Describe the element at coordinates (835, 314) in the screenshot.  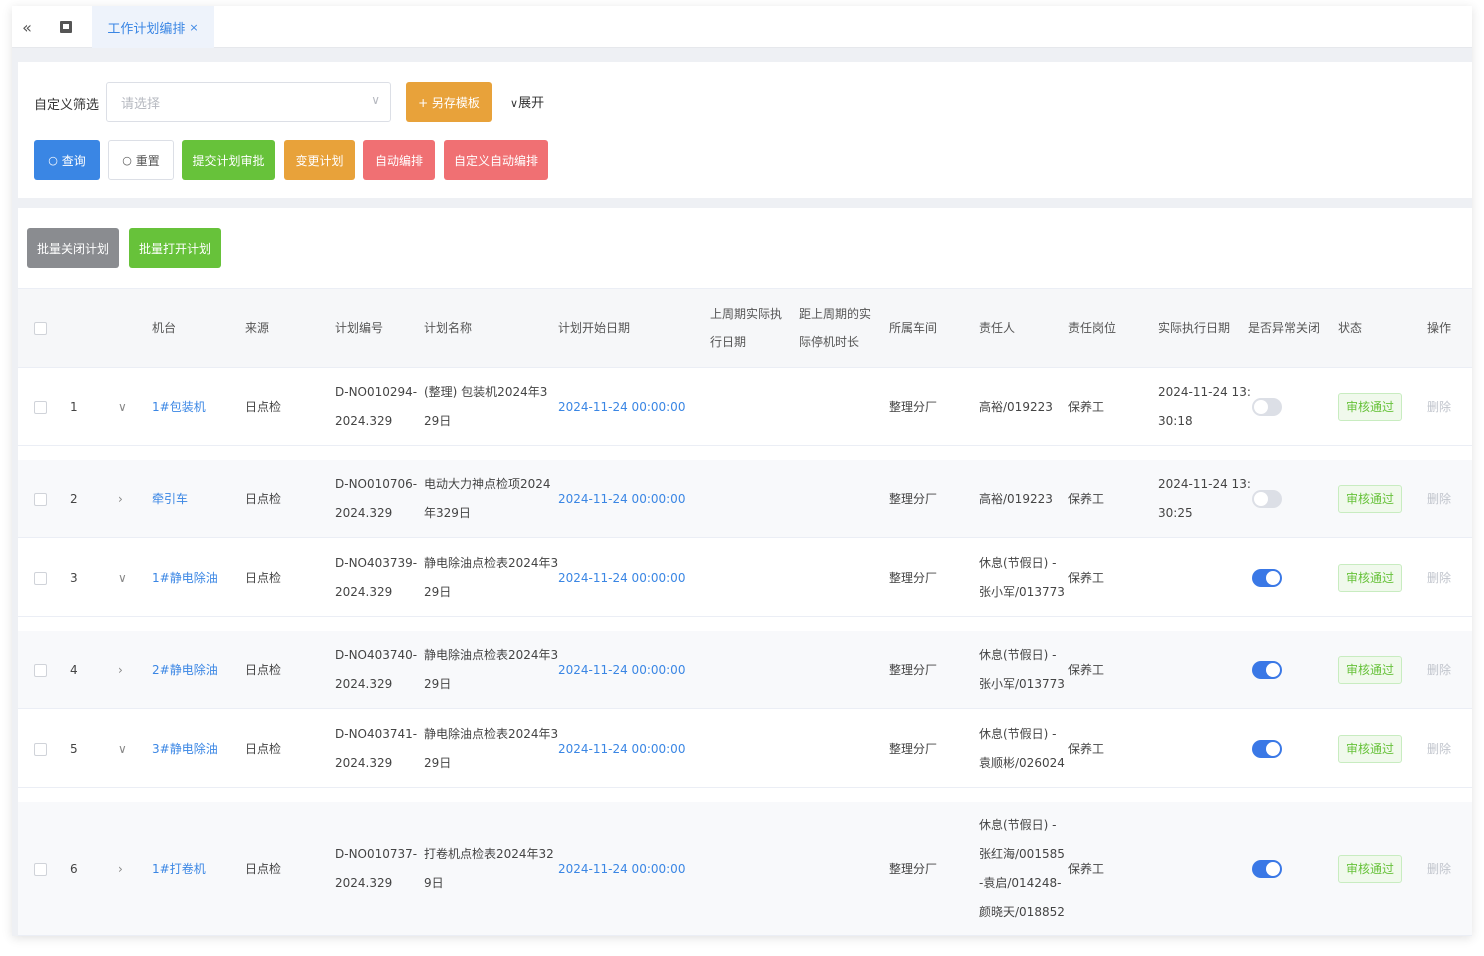
I see `header-since-last-line1: 距上周期的实` at that location.